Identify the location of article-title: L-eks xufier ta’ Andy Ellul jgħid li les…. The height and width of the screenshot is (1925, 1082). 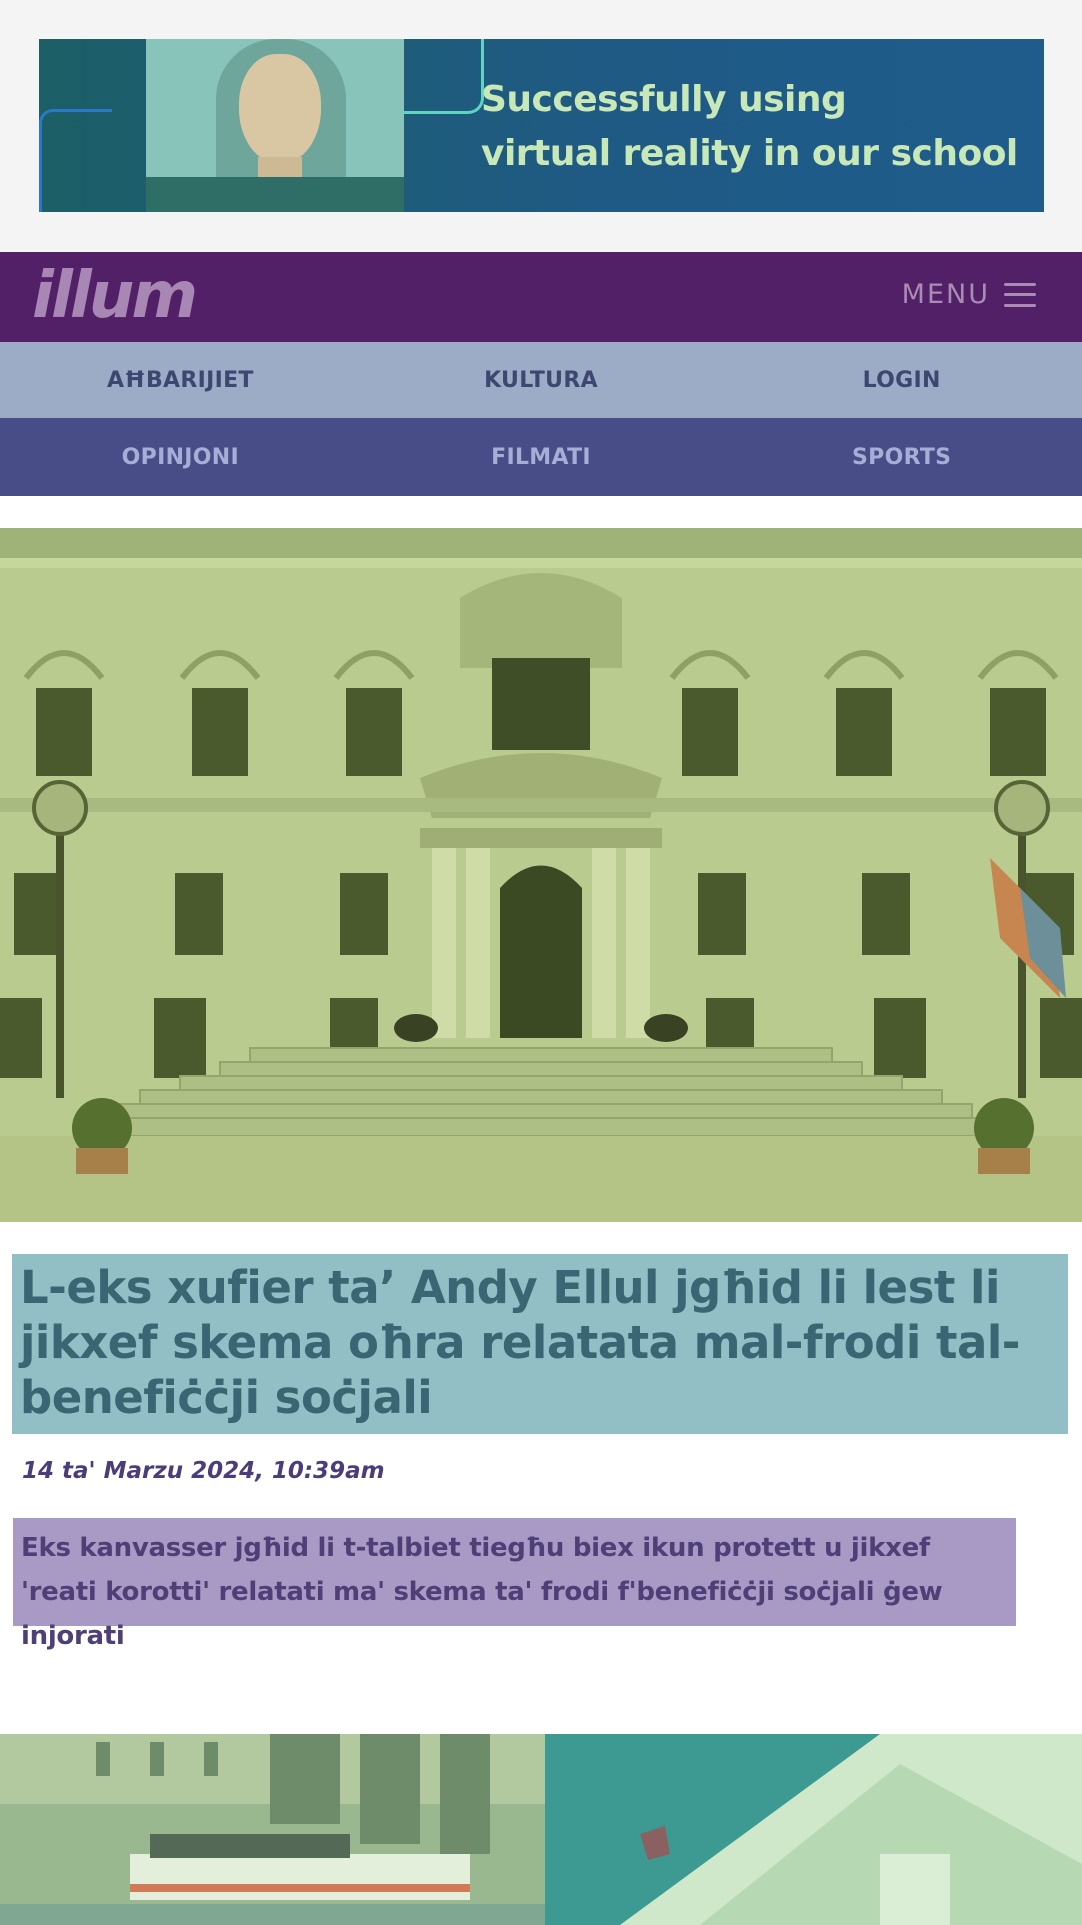
(540, 1342).